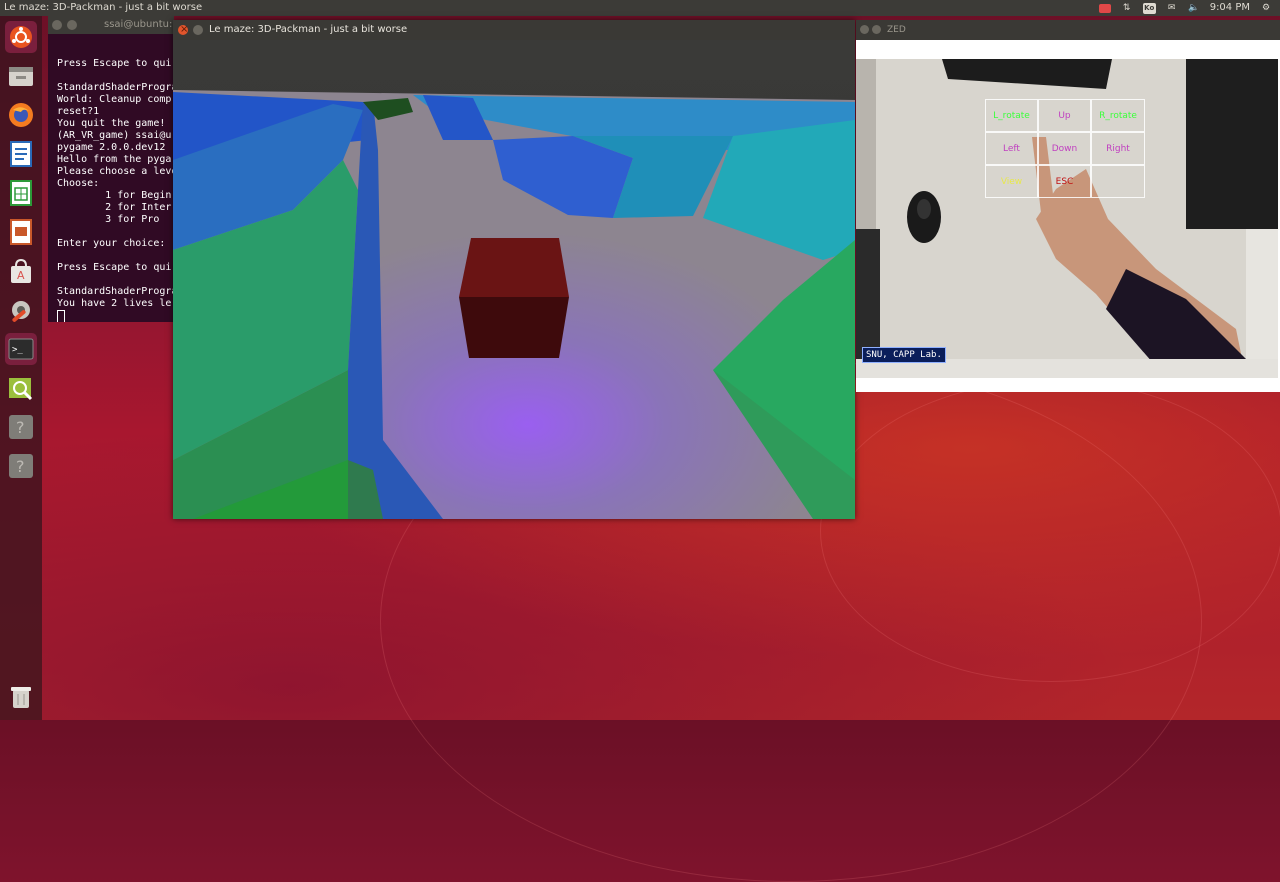 This screenshot has width=1280, height=882. I want to click on gesture-cell: Left, so click(1011, 148).